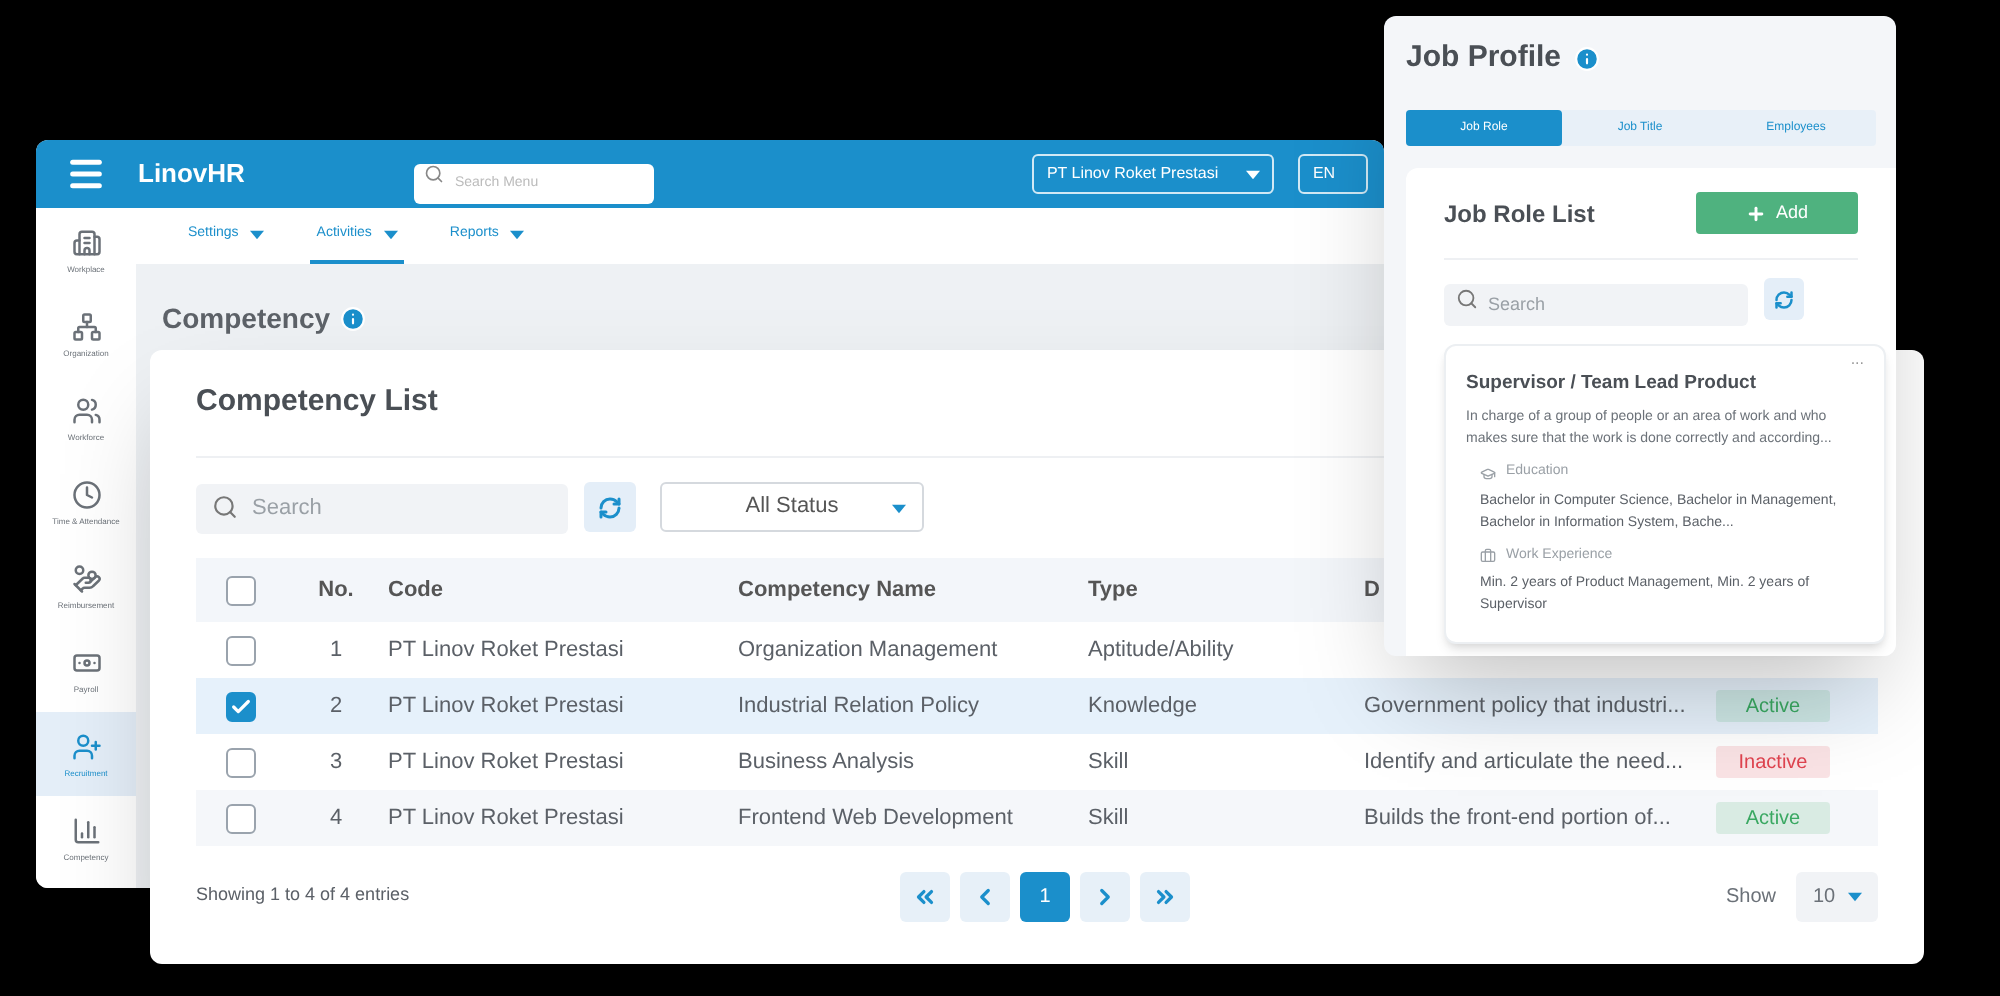 The height and width of the screenshot is (996, 2000). What do you see at coordinates (1372, 590) in the screenshot?
I see `column-header: D` at bounding box center [1372, 590].